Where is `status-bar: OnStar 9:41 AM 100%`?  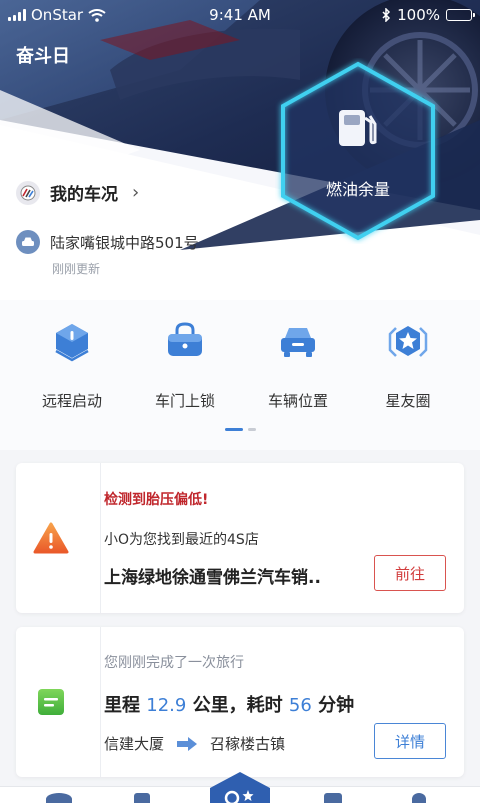
status-bar: OnStar 9:41 AM 100% is located at coordinates (240, 15).